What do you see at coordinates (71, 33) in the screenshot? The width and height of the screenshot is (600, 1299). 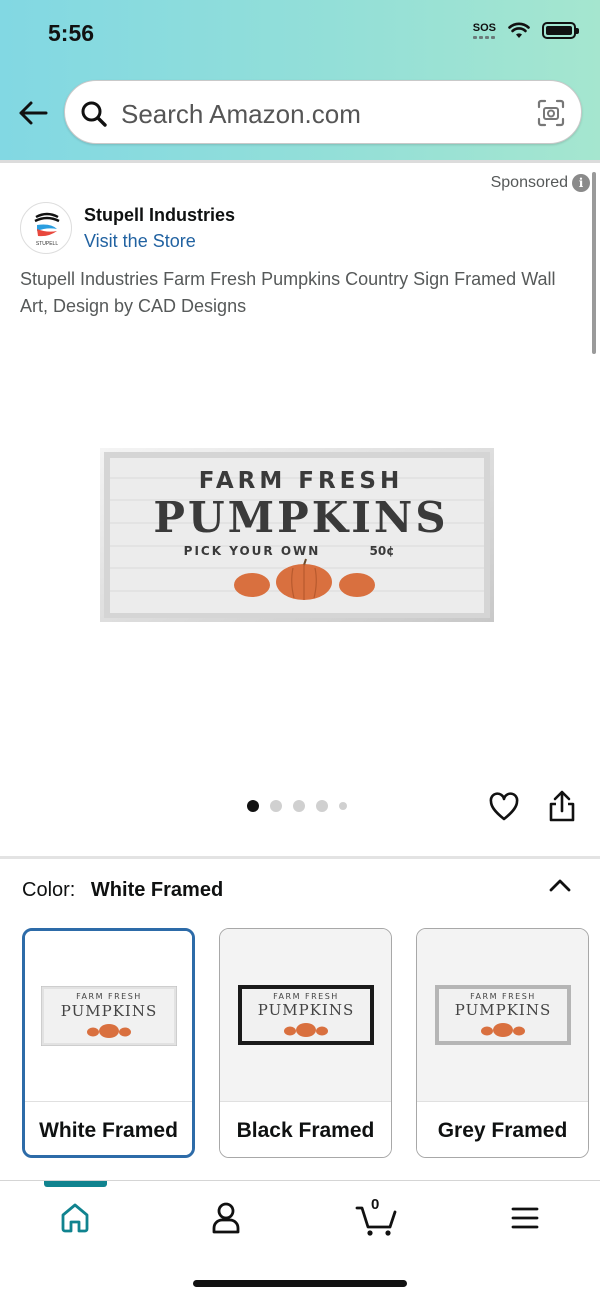 I see `status-time: 5:56` at bounding box center [71, 33].